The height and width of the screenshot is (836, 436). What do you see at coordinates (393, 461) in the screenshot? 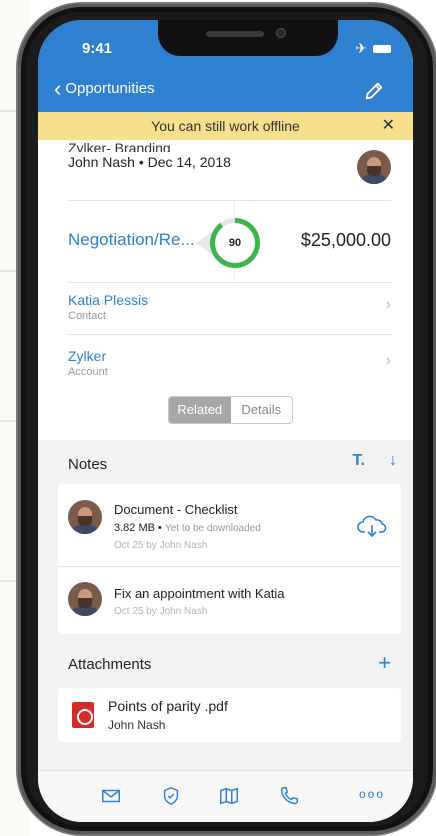
I see `upload-note-icon: ↓` at bounding box center [393, 461].